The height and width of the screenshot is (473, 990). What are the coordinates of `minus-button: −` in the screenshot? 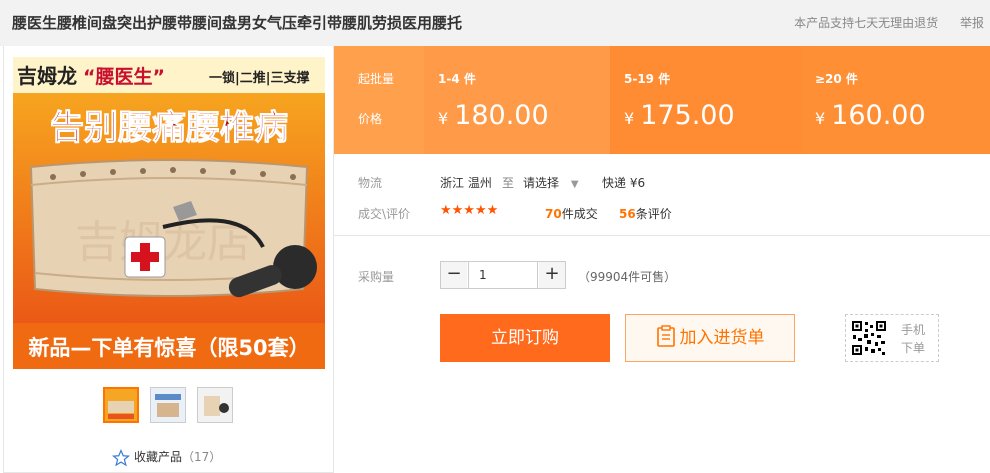 It's located at (454, 275).